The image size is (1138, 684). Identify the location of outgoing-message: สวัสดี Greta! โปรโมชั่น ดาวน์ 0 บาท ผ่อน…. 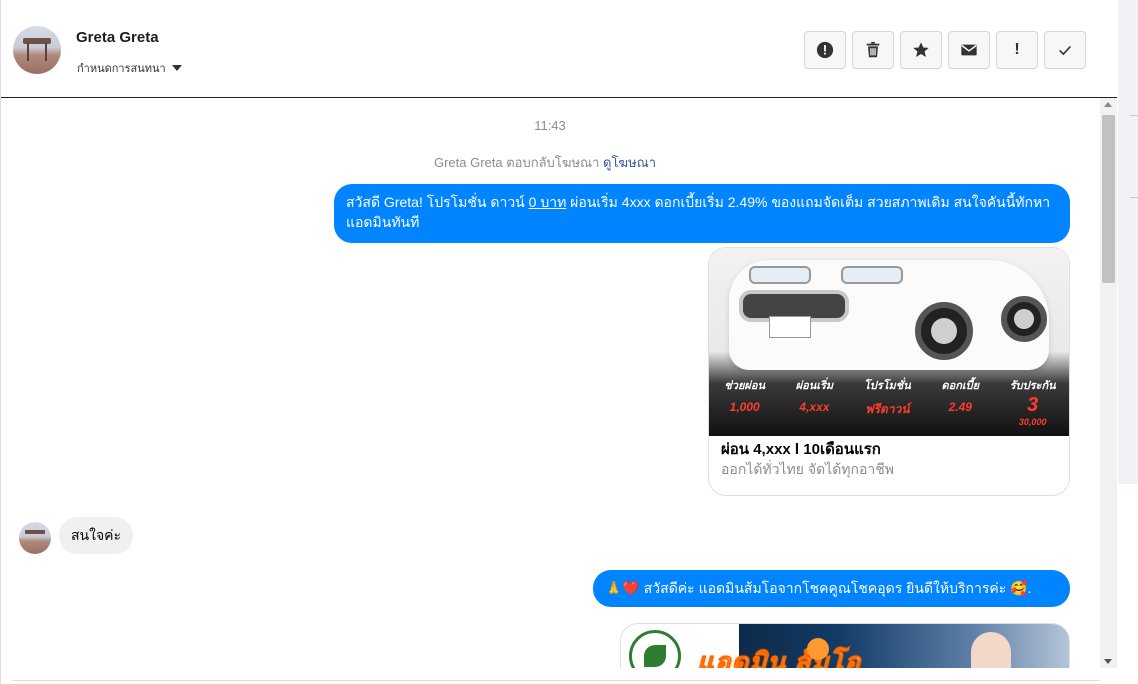
(702, 213).